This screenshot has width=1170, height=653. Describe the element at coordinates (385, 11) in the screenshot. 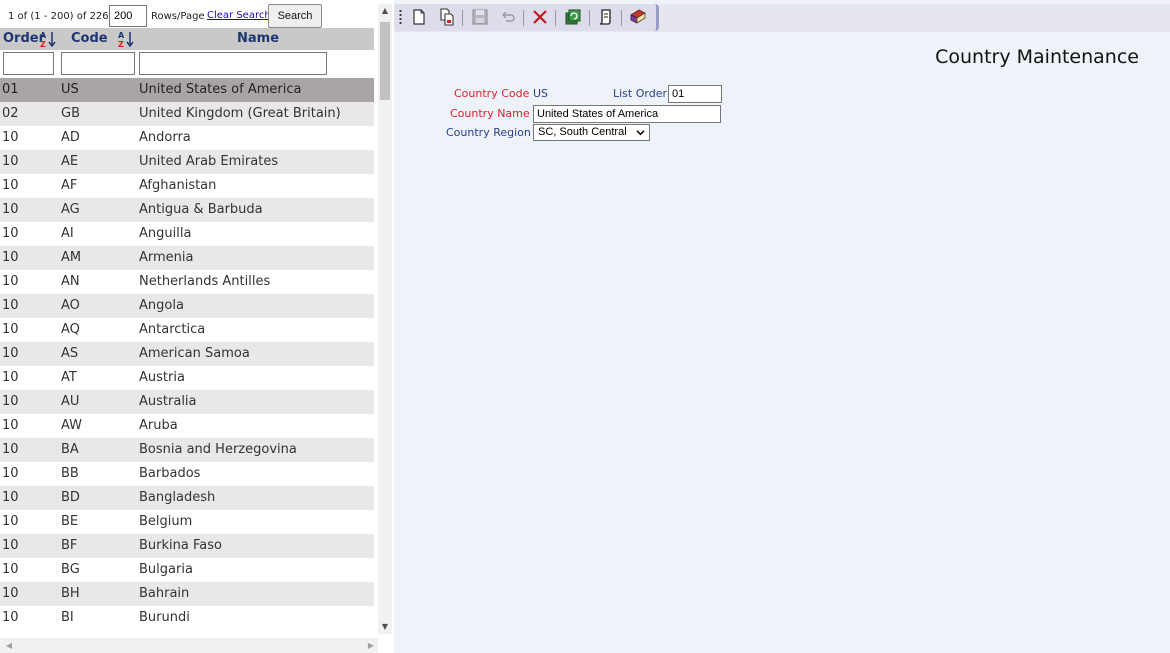

I see `scroll-up-icon: ▲` at that location.